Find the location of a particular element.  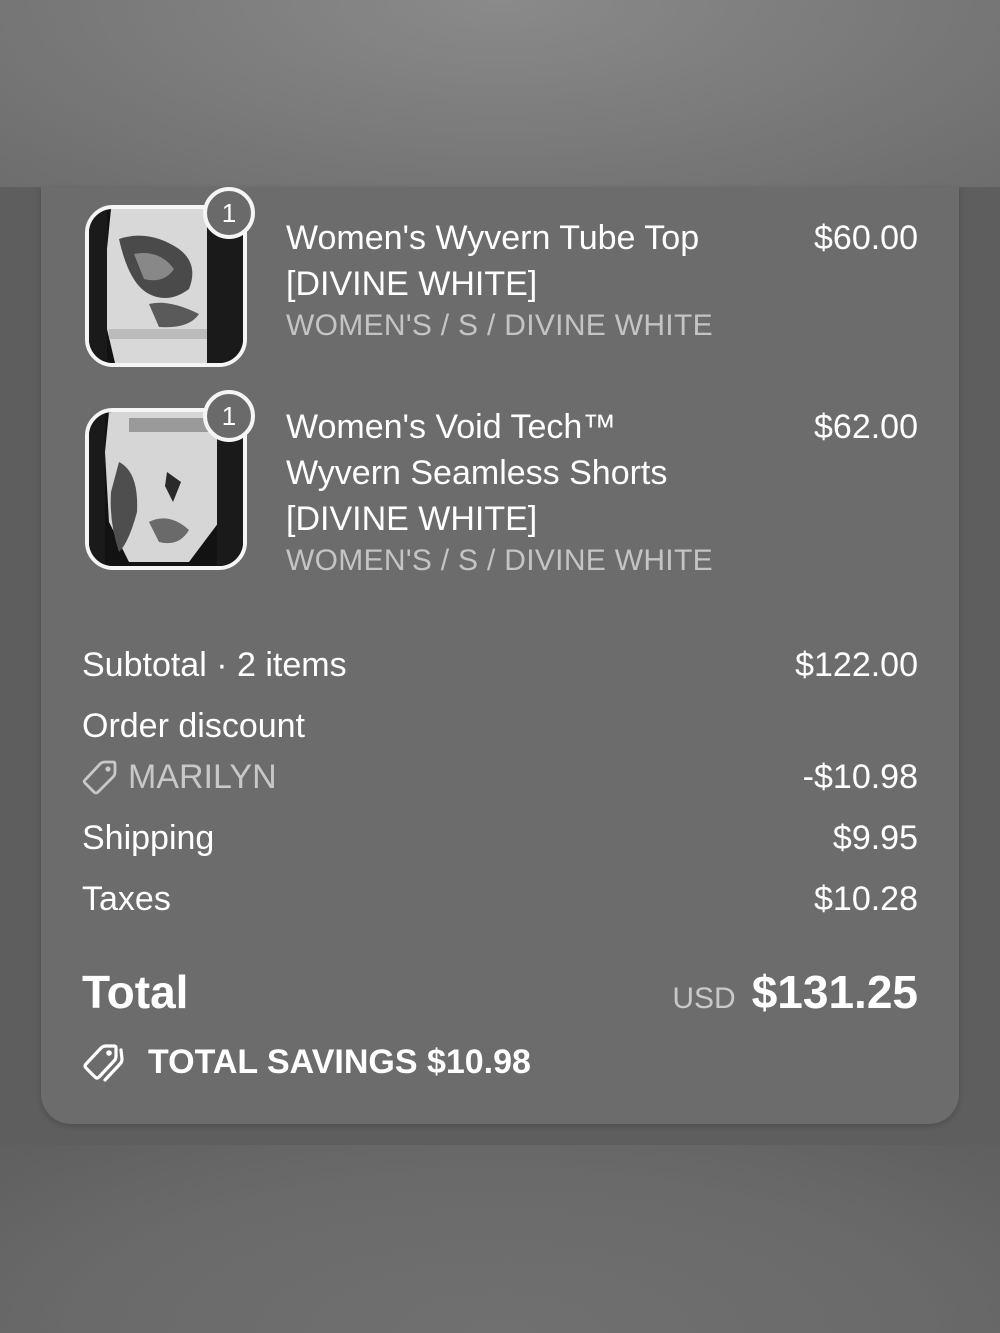

tags-icon is located at coordinates (103, 1063).